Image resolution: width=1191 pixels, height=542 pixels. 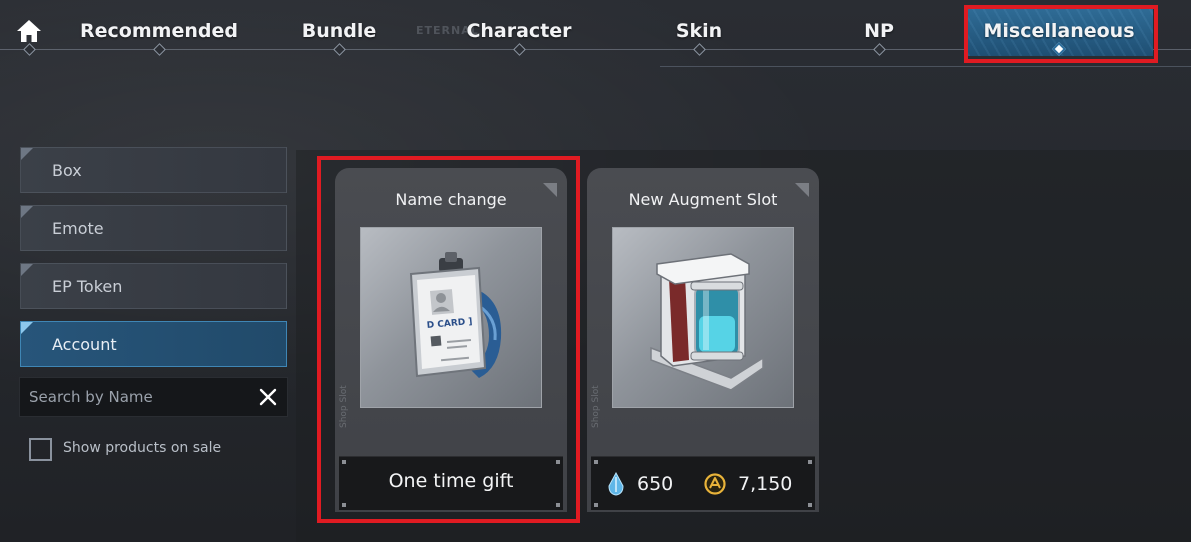 I want to click on close-icon, so click(x=268, y=397).